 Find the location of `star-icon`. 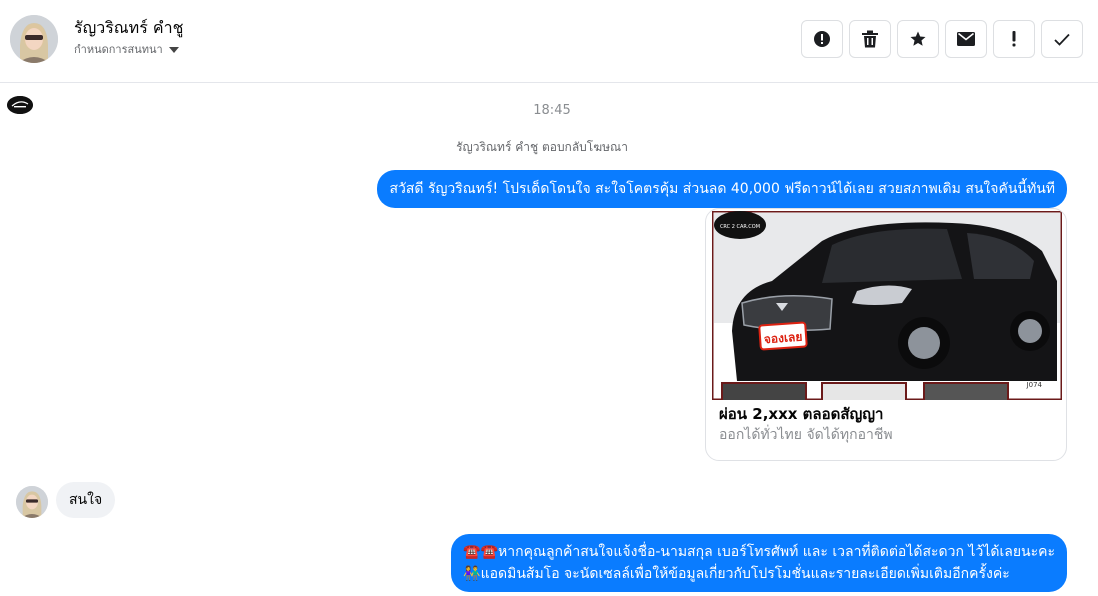

star-icon is located at coordinates (918, 38).